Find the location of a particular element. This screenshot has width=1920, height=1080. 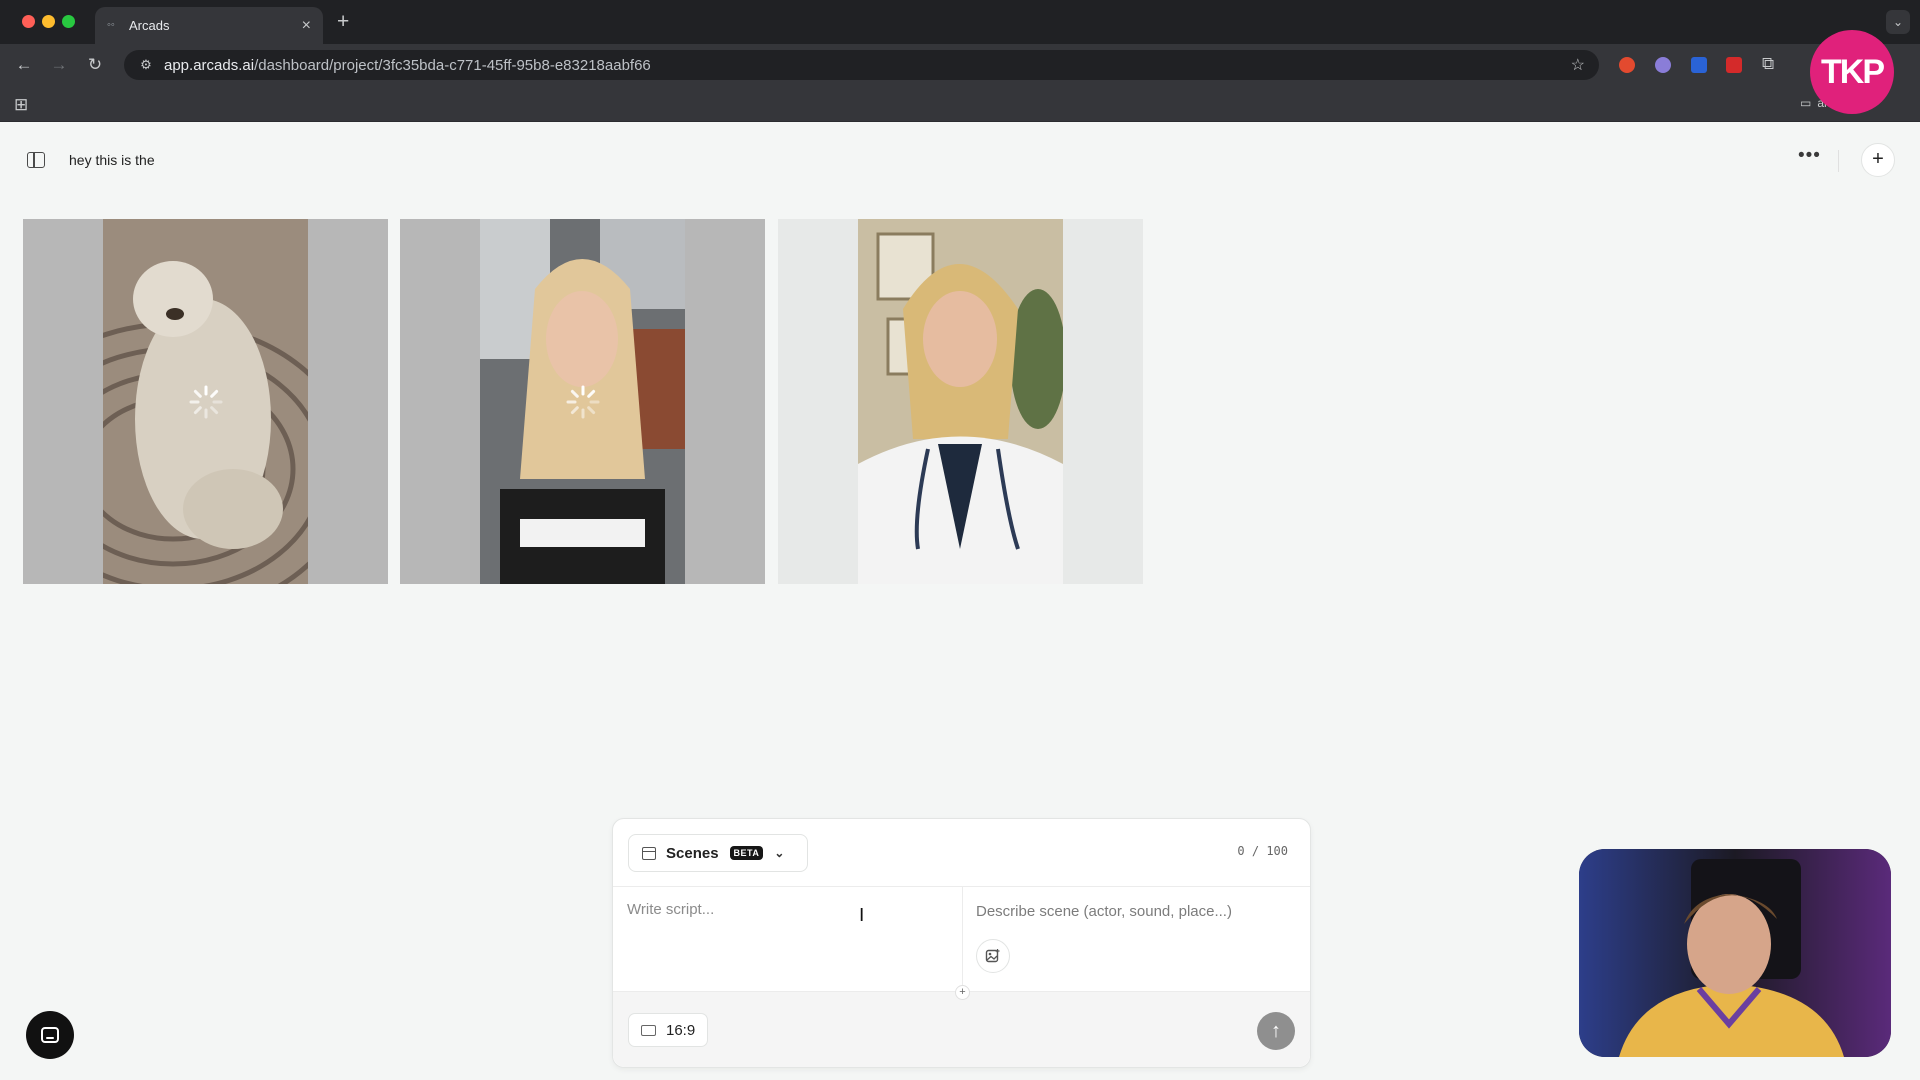

browser-tab-arcads: ◦◦ Arcads × is located at coordinates (209, 25).